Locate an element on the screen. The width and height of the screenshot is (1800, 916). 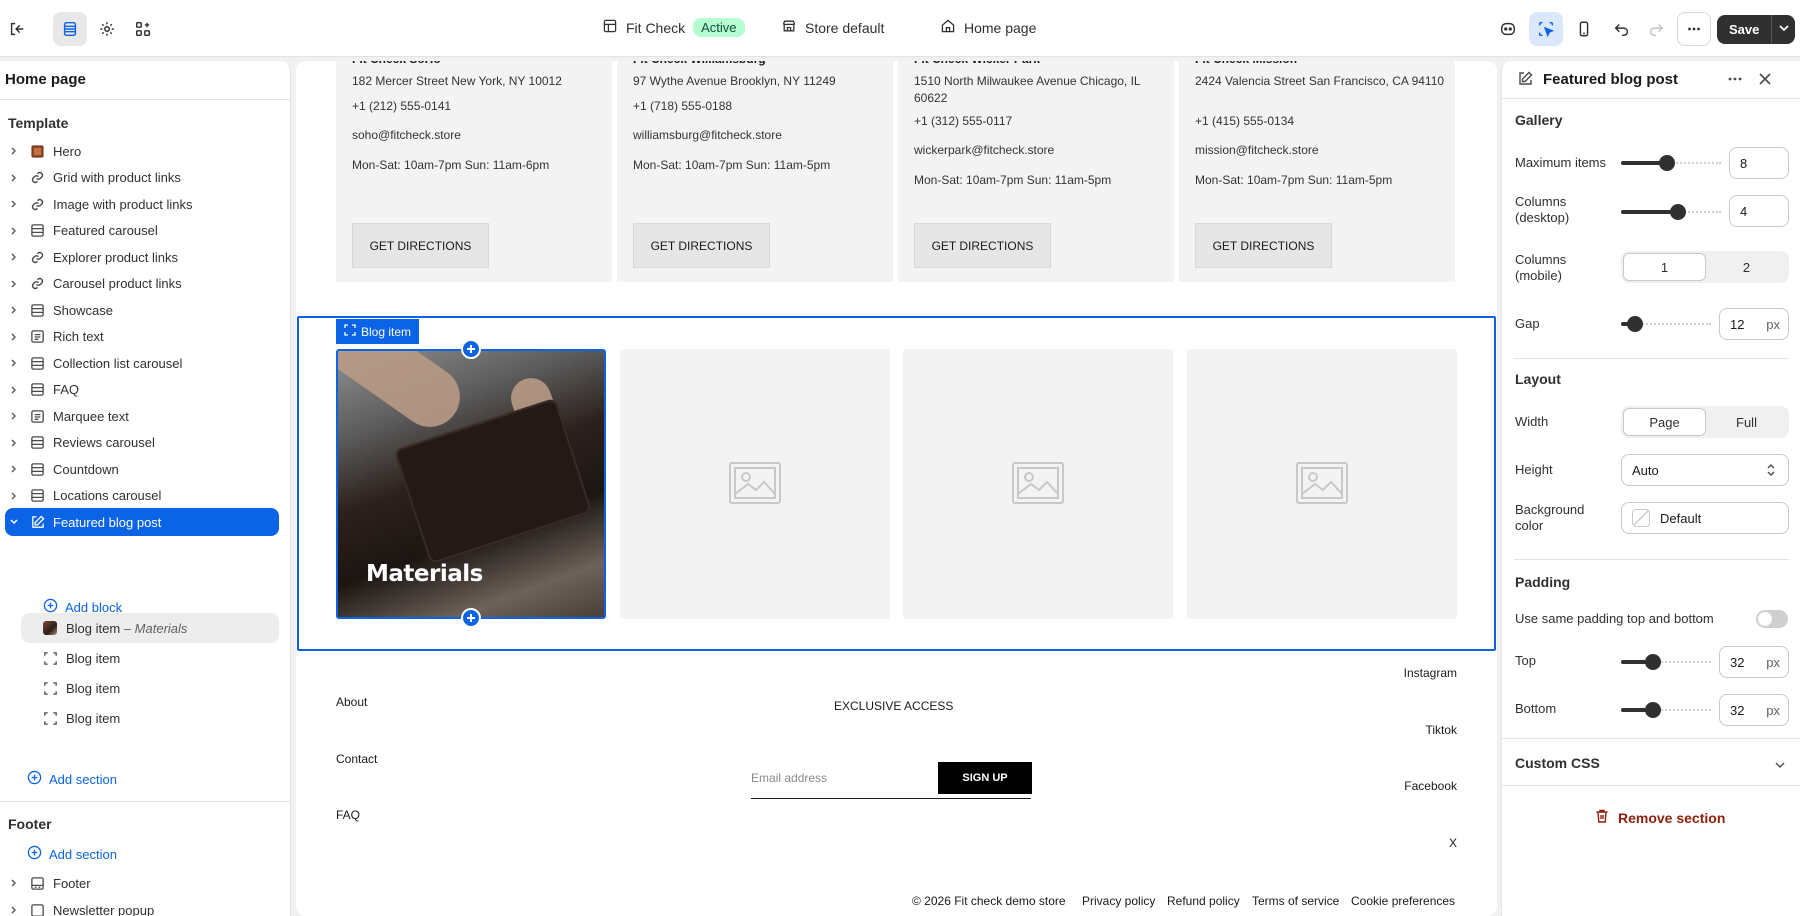
columns-desktop-slider is located at coordinates (1671, 212).